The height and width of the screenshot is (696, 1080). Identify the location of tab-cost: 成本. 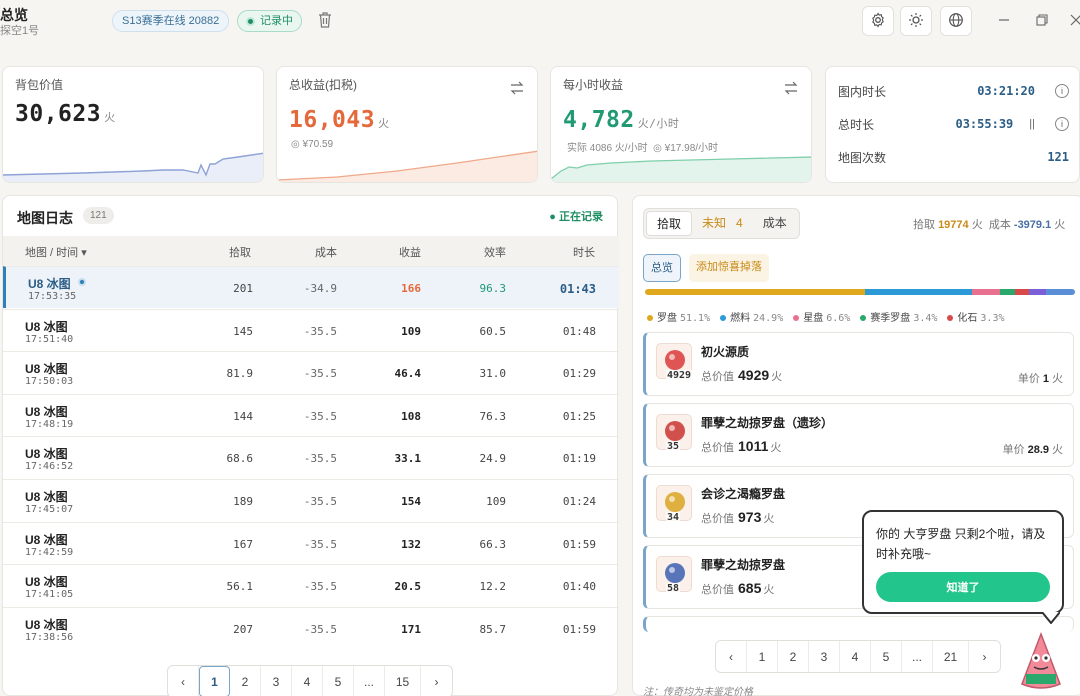
(775, 223).